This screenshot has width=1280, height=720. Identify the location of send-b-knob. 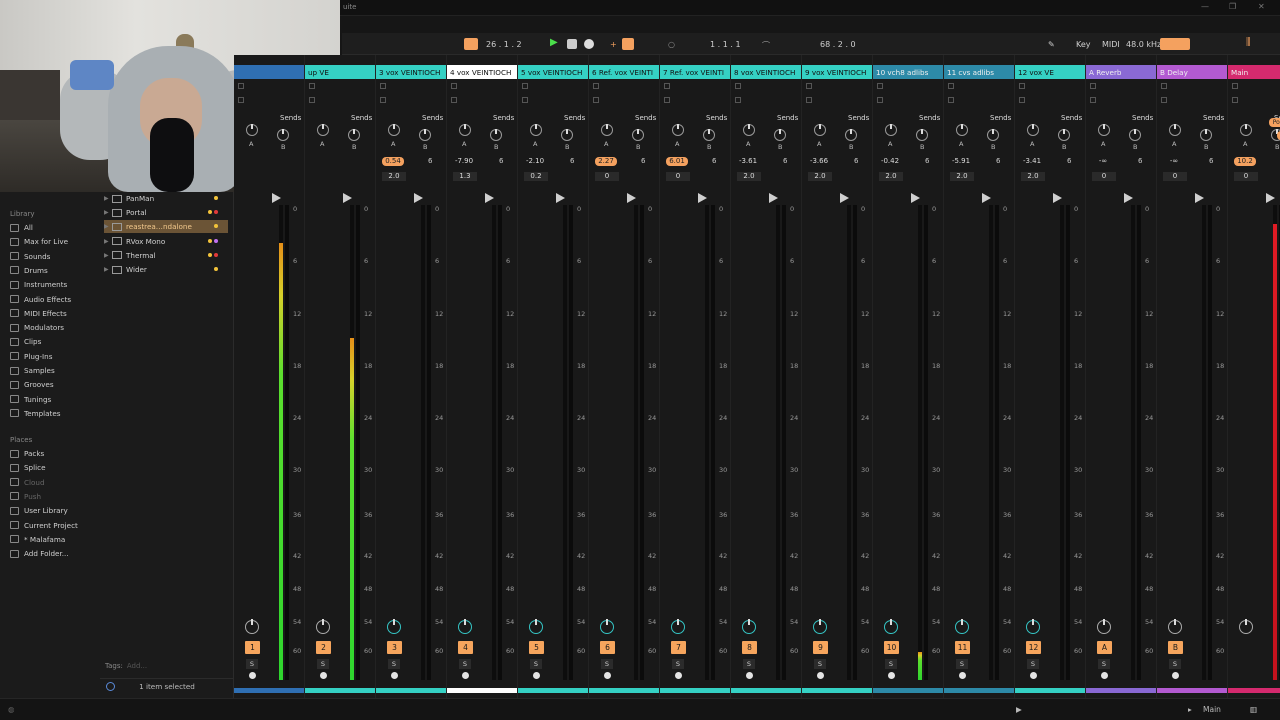
(780, 135).